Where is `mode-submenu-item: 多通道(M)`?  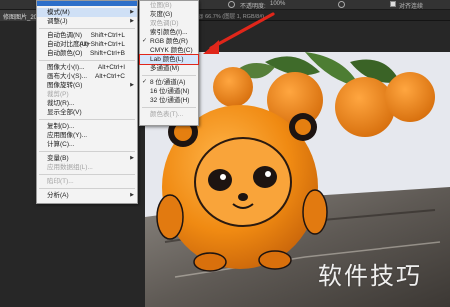
mode-submenu-item: 多通道(M) is located at coordinates (169, 68).